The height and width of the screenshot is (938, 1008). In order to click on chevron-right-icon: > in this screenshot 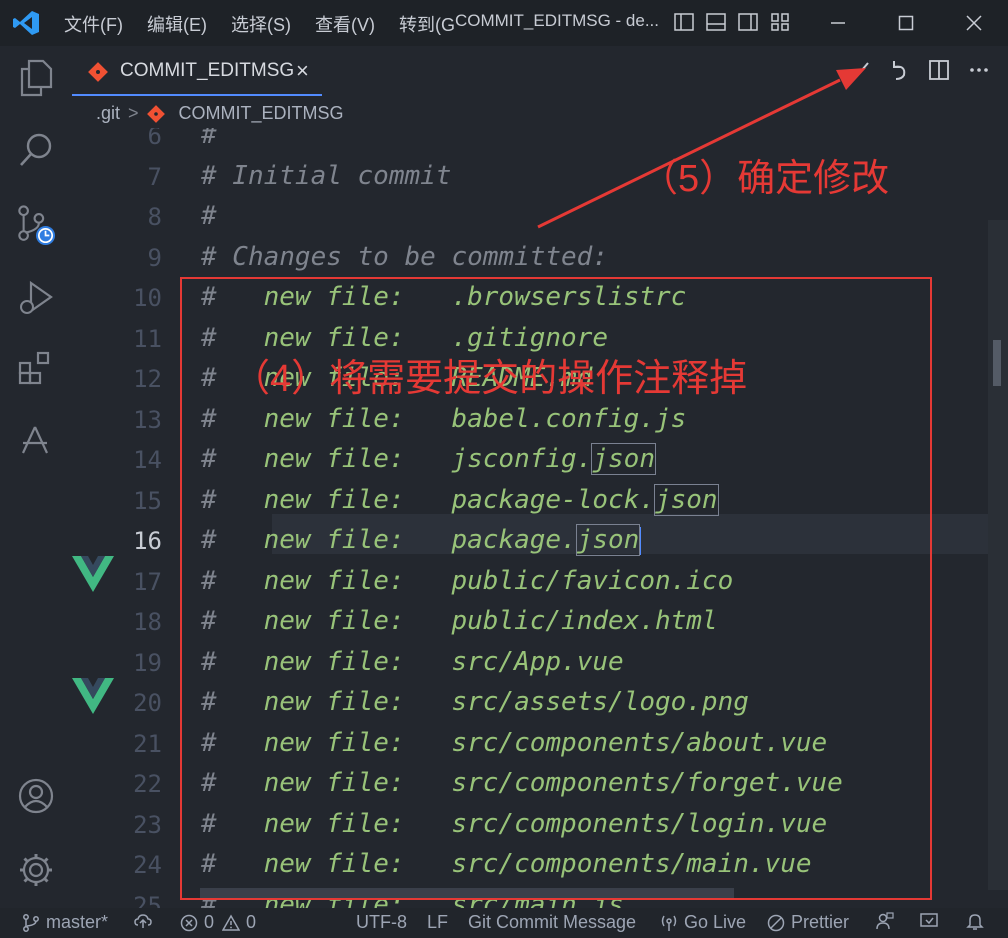, I will do `click(133, 113)`.